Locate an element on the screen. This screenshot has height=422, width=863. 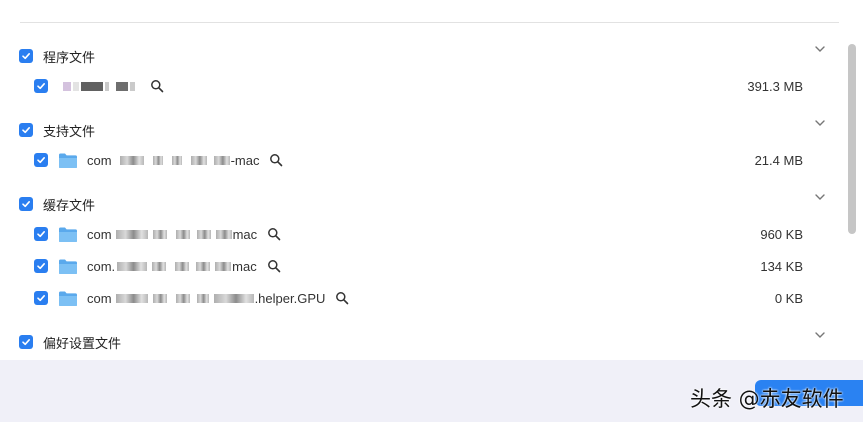
group-support-files: 支持文件 is located at coordinates (57, 130).